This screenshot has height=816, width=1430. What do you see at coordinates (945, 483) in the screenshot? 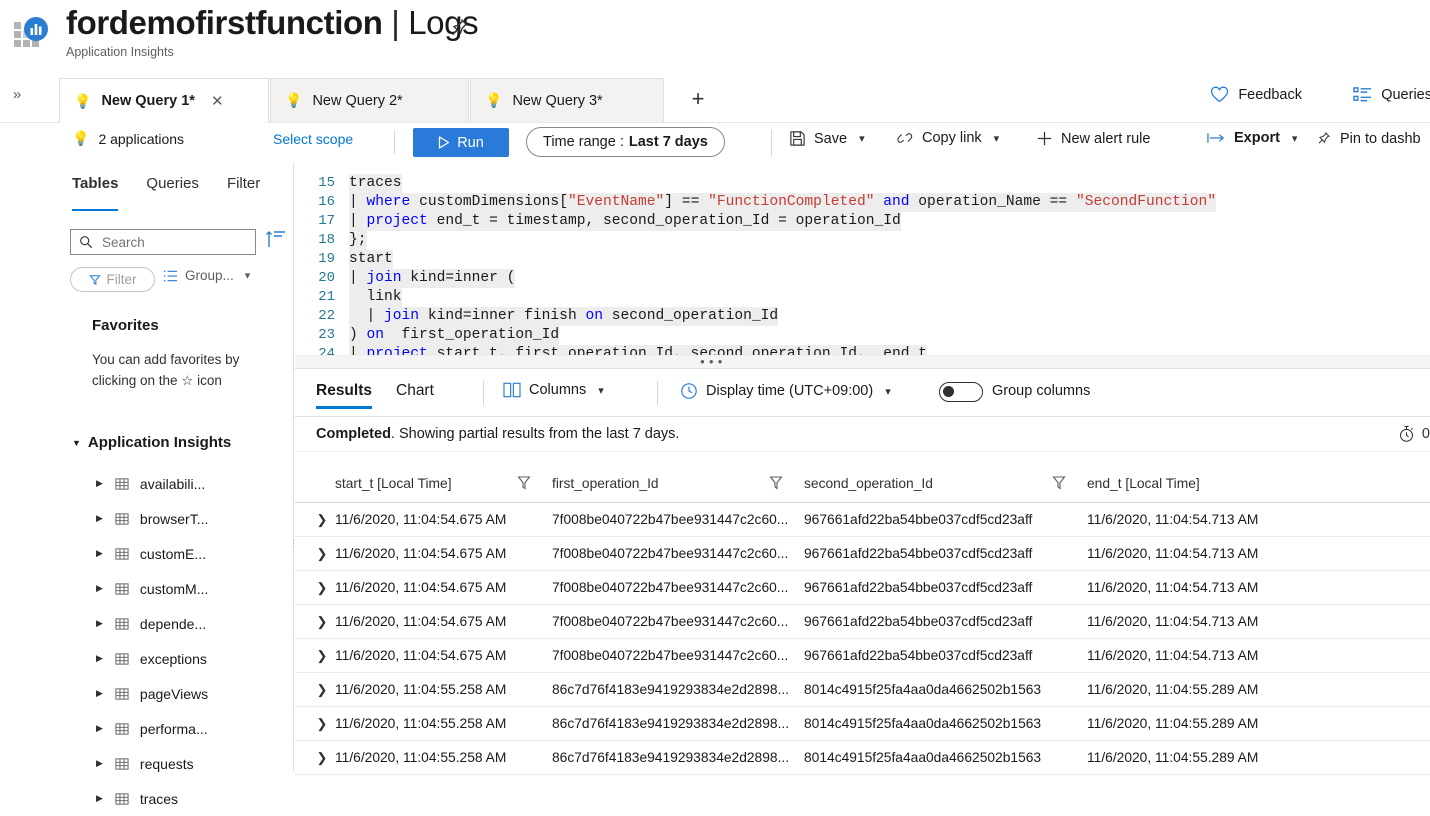
I see `column-header-second-operation-id: second_operation_Id` at bounding box center [945, 483].